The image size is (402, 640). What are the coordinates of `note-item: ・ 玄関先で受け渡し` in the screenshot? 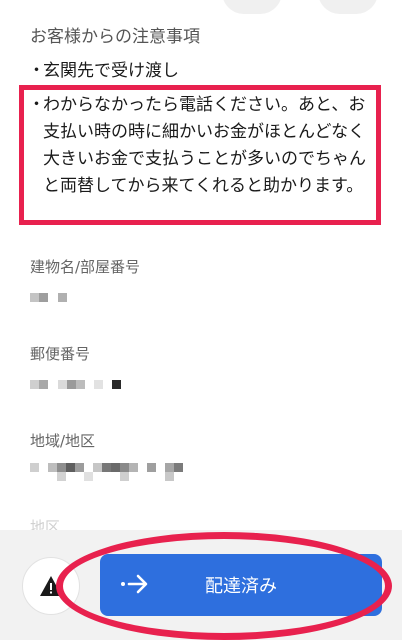 It's located at (103, 71).